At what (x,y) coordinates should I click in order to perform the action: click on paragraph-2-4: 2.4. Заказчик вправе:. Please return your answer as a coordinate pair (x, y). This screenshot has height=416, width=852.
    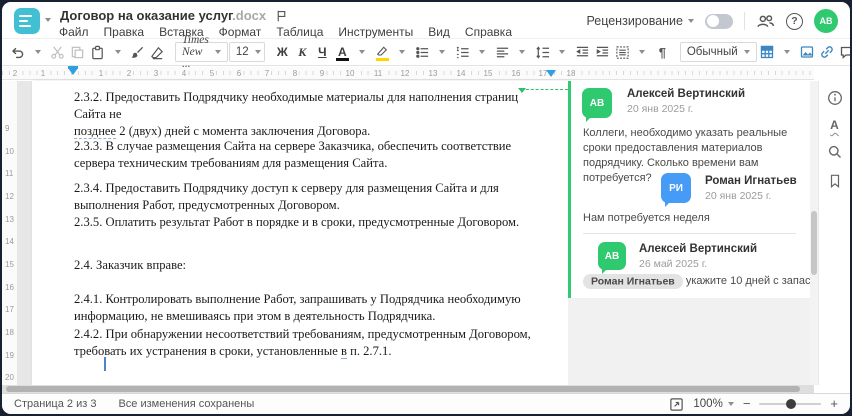
    Looking at the image, I should click on (308, 265).